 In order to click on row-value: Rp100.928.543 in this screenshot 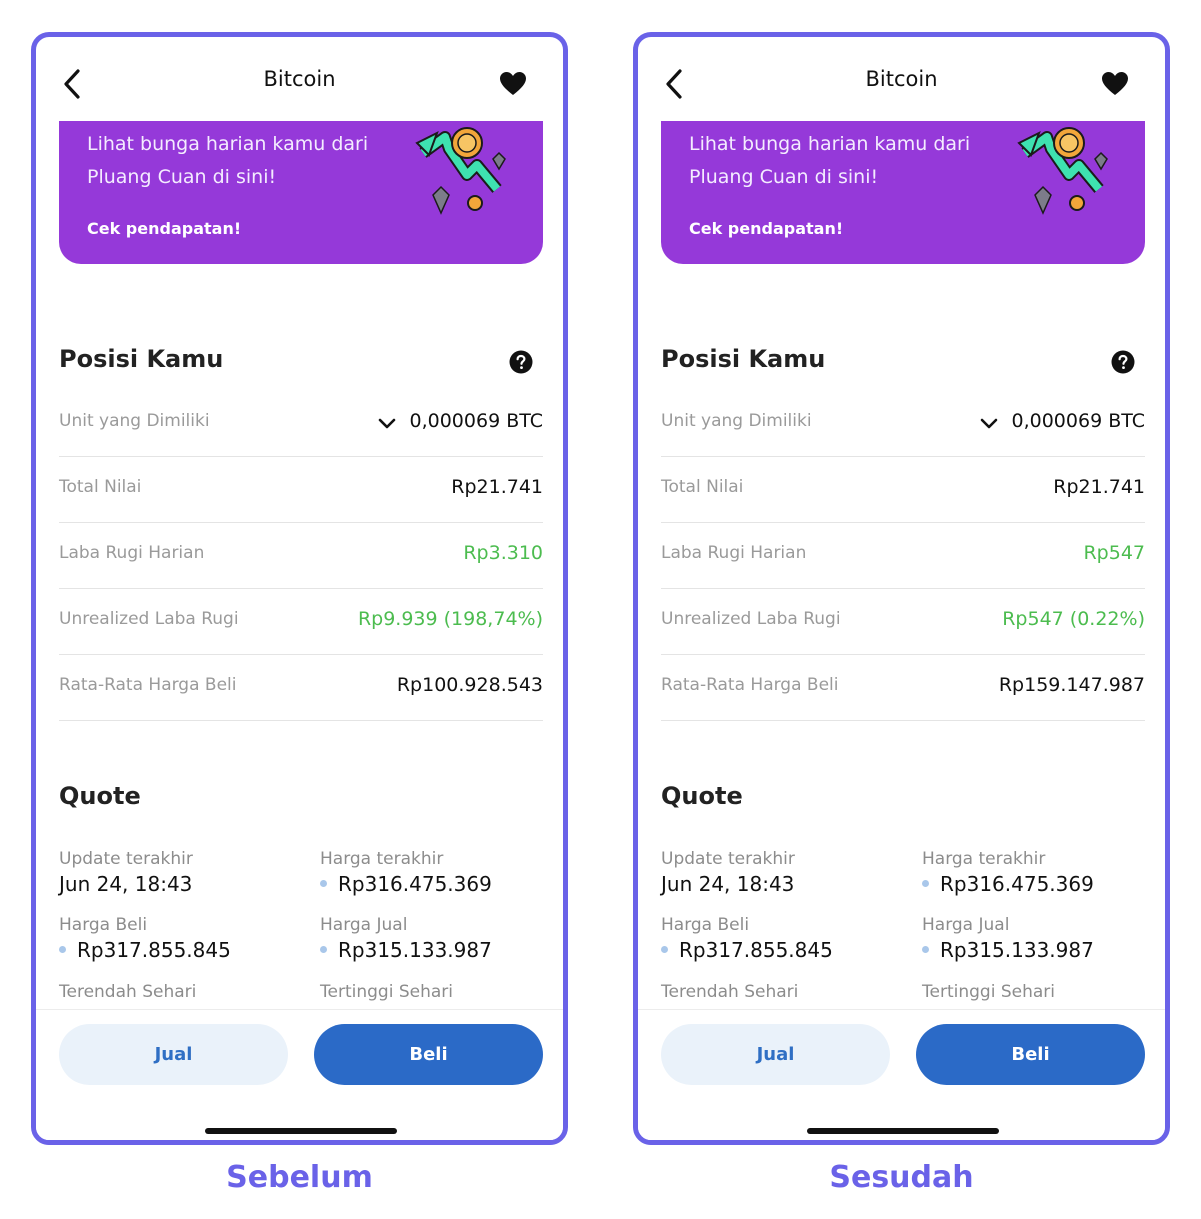, I will do `click(469, 685)`.